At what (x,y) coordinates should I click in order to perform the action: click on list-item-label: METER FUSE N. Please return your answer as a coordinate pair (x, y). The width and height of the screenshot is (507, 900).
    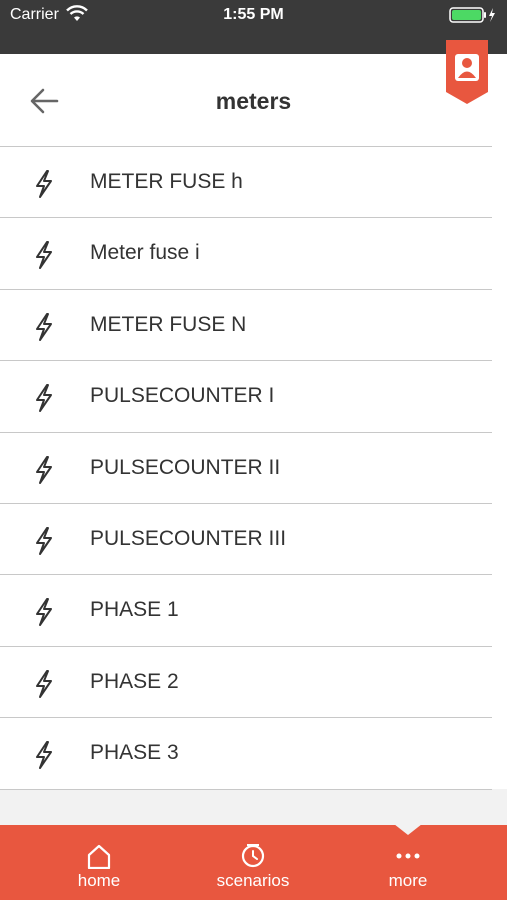
    Looking at the image, I should click on (168, 324).